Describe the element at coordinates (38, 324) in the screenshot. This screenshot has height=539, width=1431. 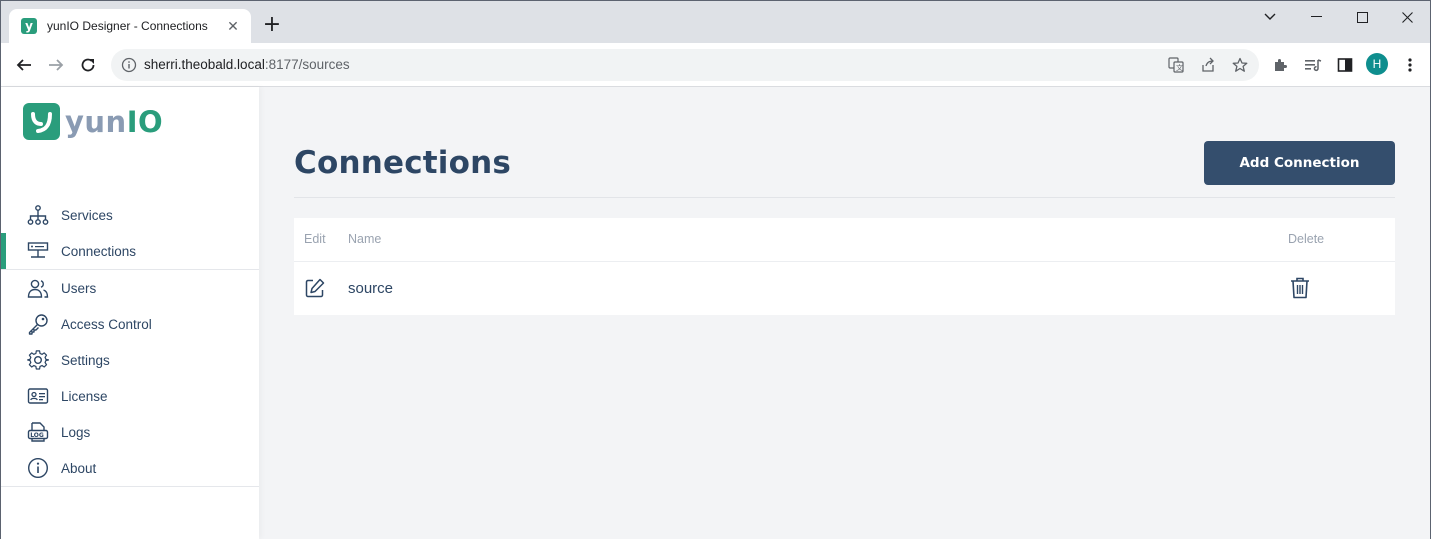
I see `key-icon` at that location.